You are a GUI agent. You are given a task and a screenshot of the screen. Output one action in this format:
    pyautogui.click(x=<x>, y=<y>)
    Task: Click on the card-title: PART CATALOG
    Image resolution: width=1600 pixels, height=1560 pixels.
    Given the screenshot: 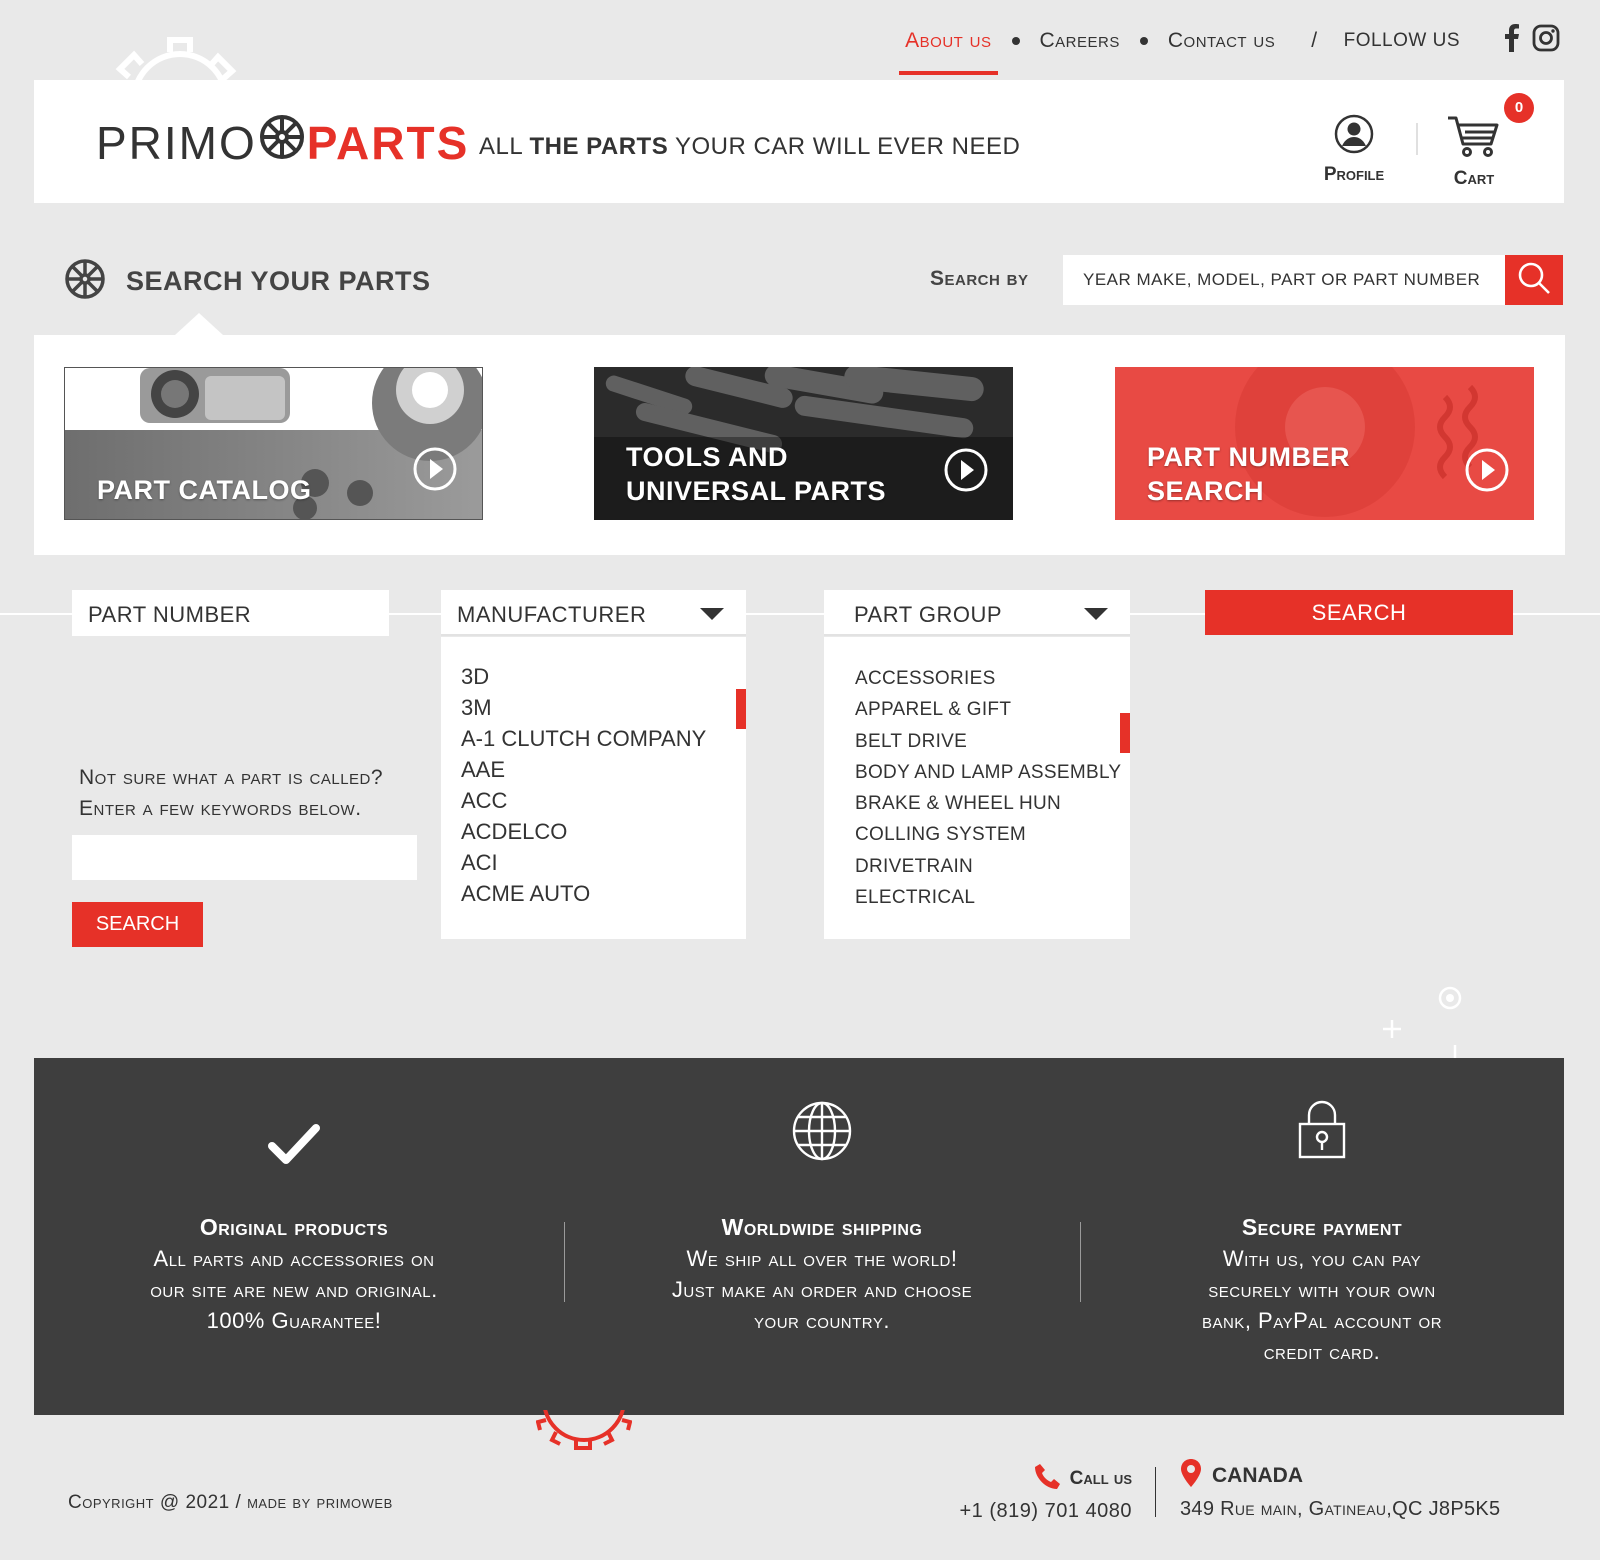 What is the action you would take?
    pyautogui.click(x=204, y=490)
    